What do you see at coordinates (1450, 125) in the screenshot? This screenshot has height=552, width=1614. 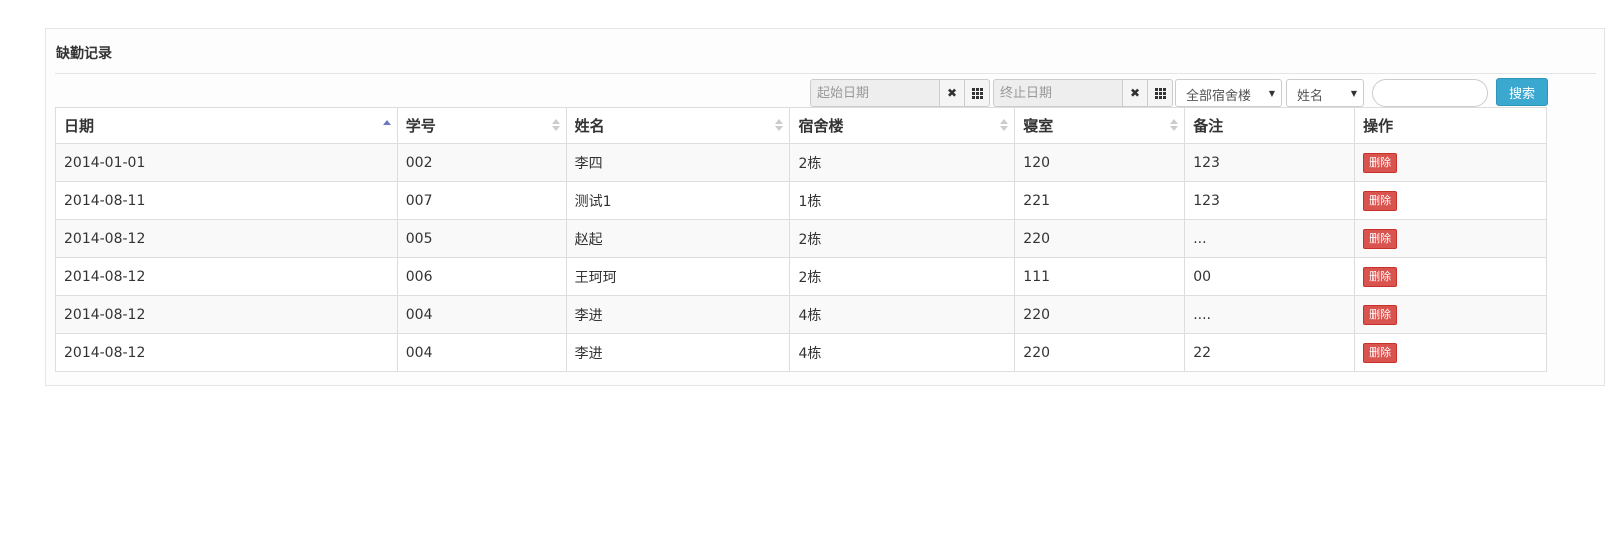 I see `column-header-action: 操作` at bounding box center [1450, 125].